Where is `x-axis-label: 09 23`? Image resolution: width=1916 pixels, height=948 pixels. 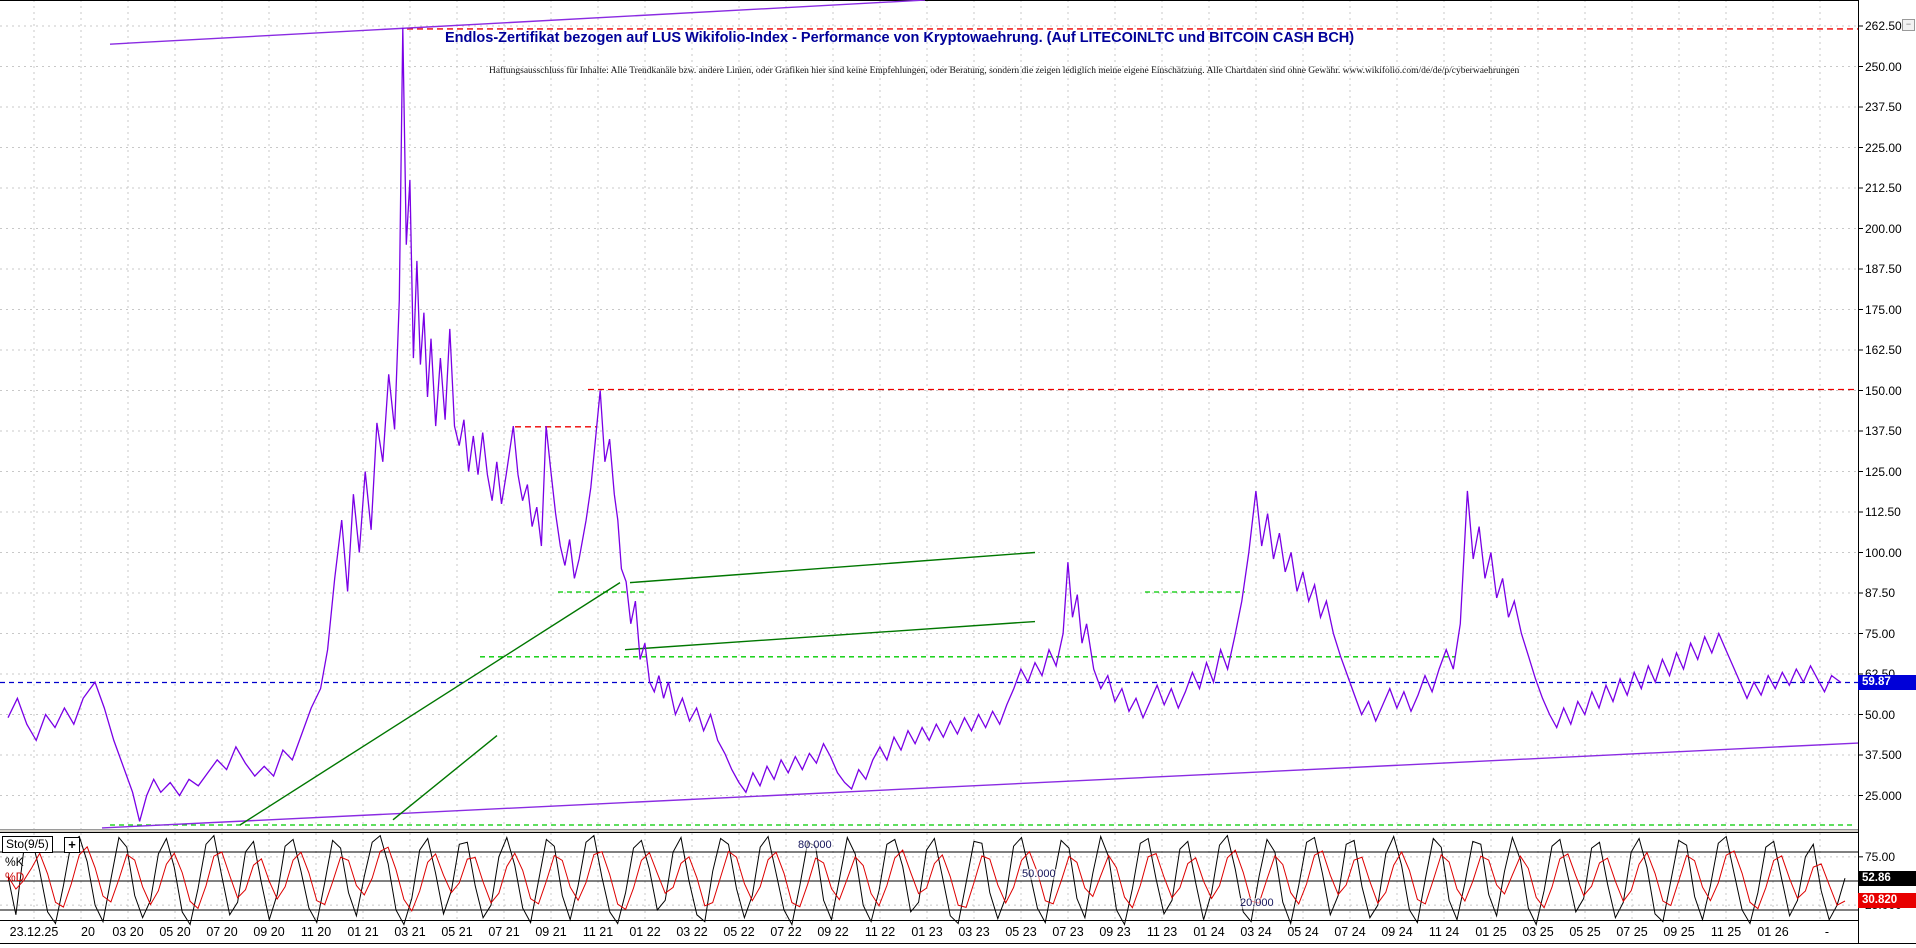
x-axis-label: 09 23 is located at coordinates (1115, 932).